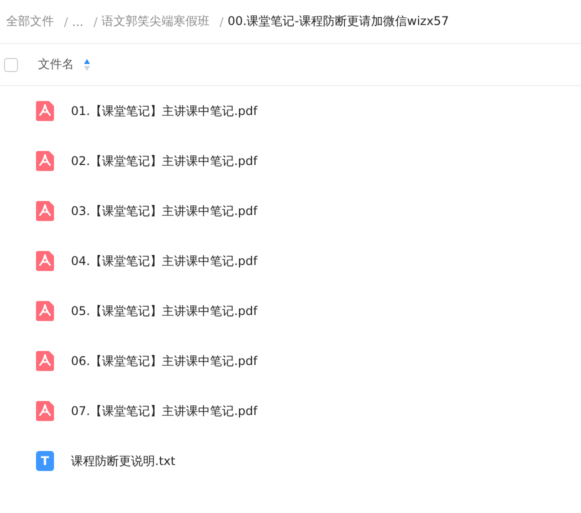 Image resolution: width=581 pixels, height=513 pixels. What do you see at coordinates (156, 21) in the screenshot?
I see `breadcrumb-link: 语文郭笑尖端寒假班` at bounding box center [156, 21].